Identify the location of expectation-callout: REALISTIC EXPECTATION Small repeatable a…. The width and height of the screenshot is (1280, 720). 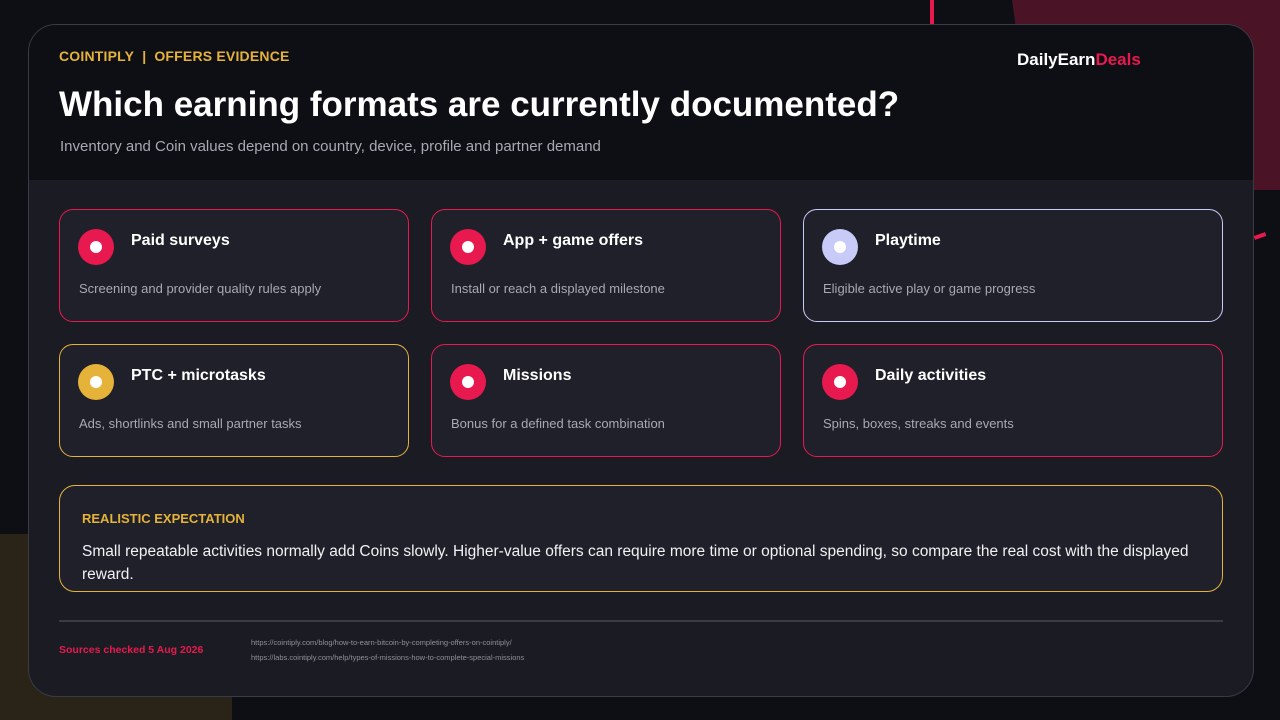
(641, 538).